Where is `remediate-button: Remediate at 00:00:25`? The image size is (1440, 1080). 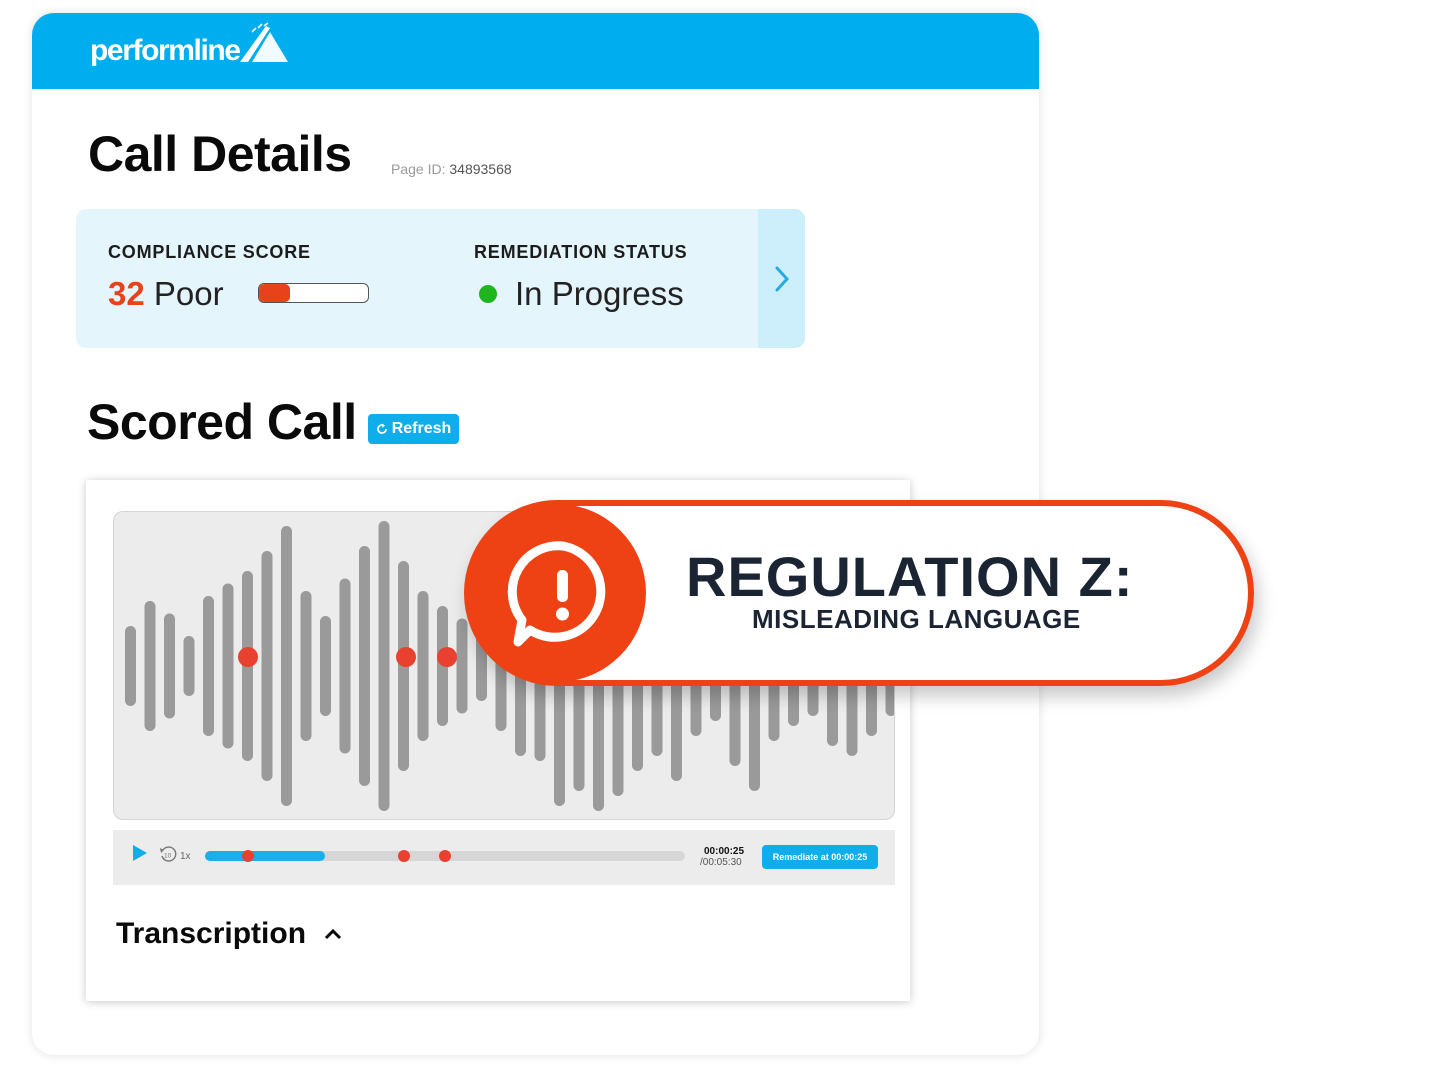 remediate-button: Remediate at 00:00:25 is located at coordinates (820, 857).